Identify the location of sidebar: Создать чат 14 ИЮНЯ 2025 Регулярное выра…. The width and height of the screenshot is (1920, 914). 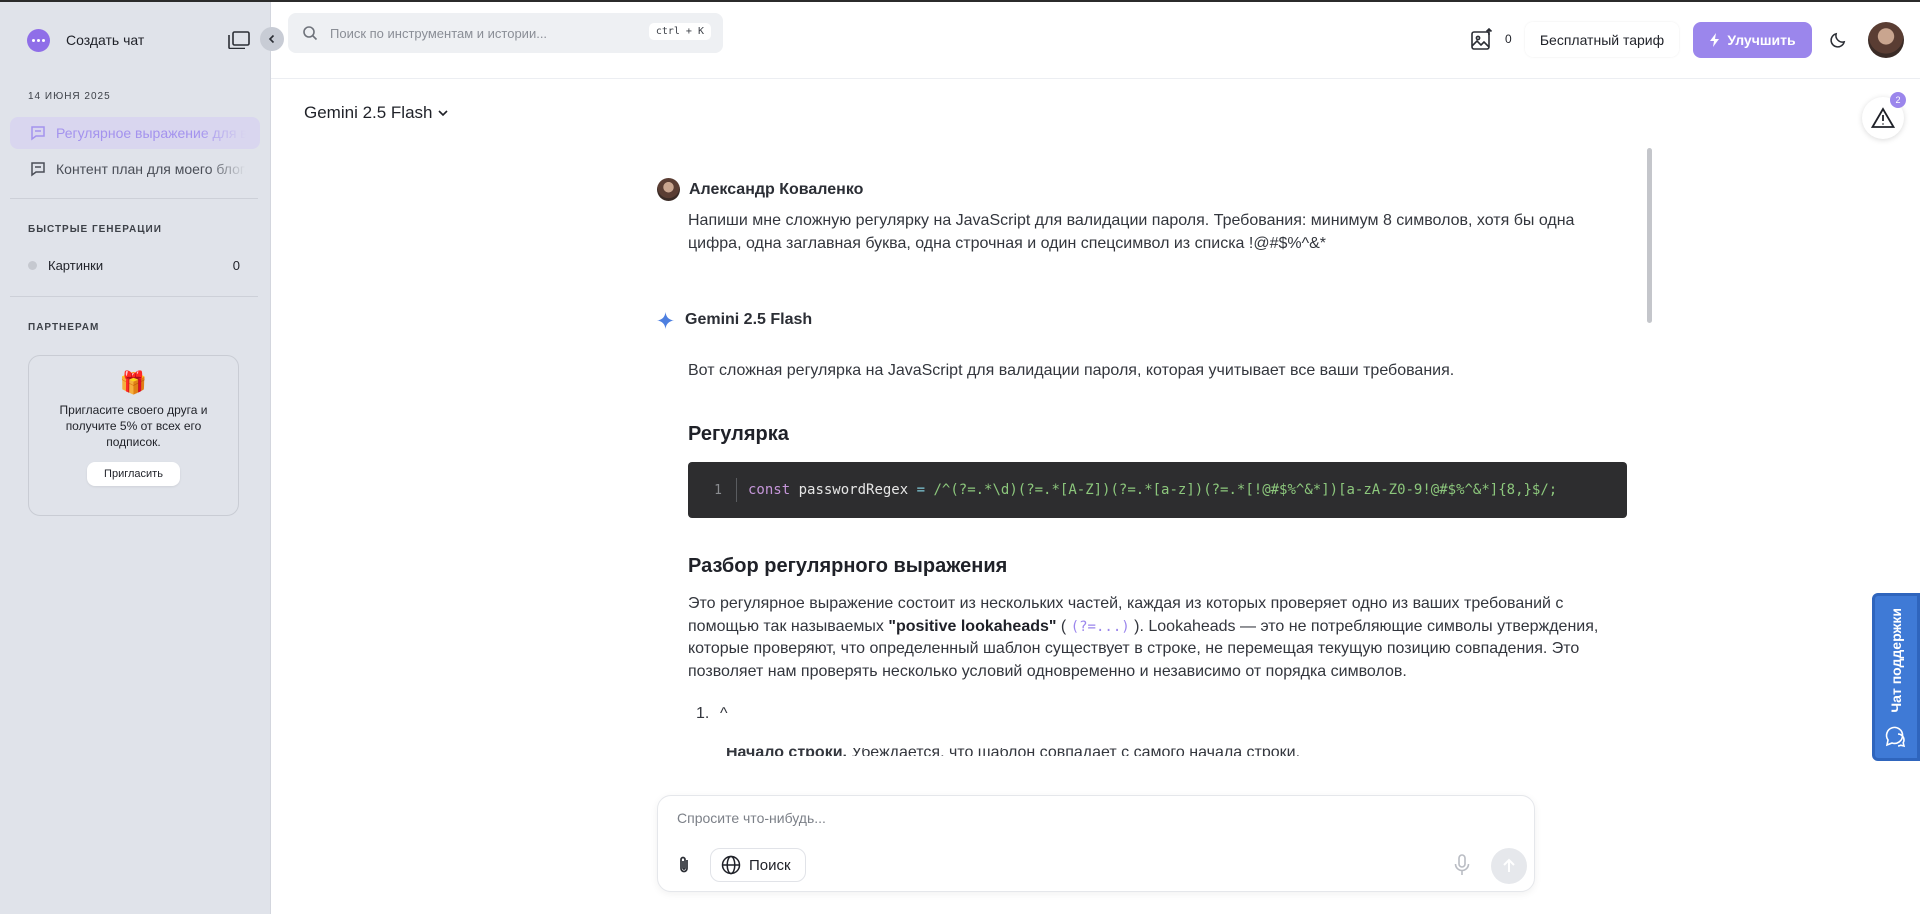
(135, 458).